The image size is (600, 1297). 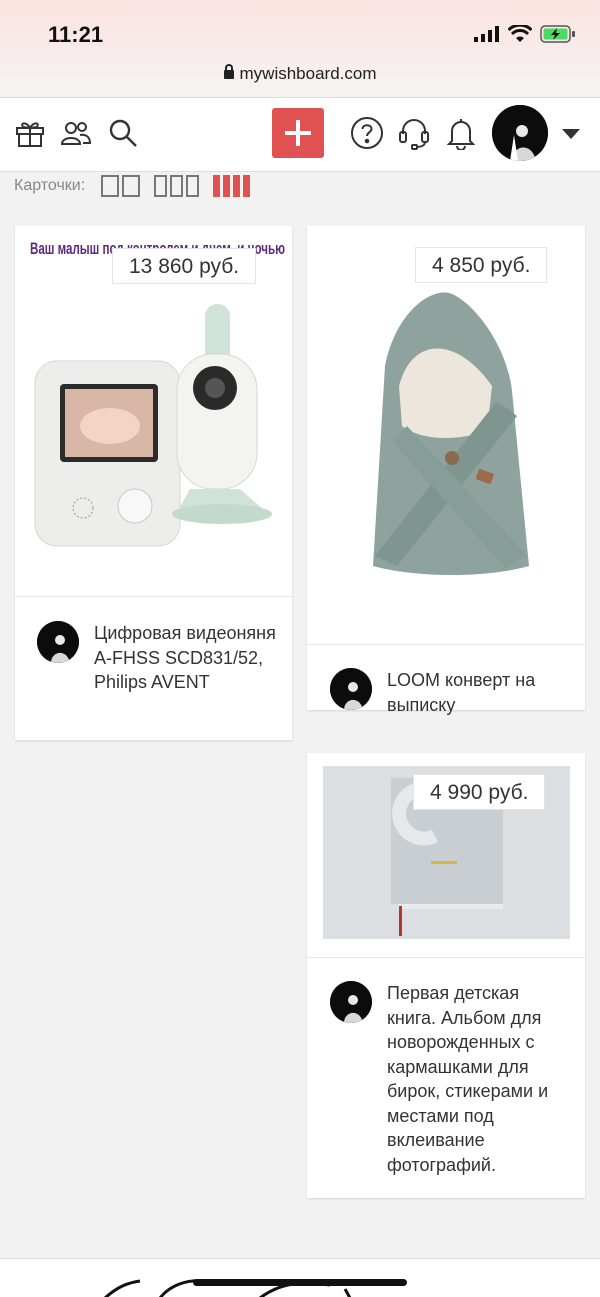 What do you see at coordinates (308, 73) in the screenshot?
I see `url-text: mywishboard.com` at bounding box center [308, 73].